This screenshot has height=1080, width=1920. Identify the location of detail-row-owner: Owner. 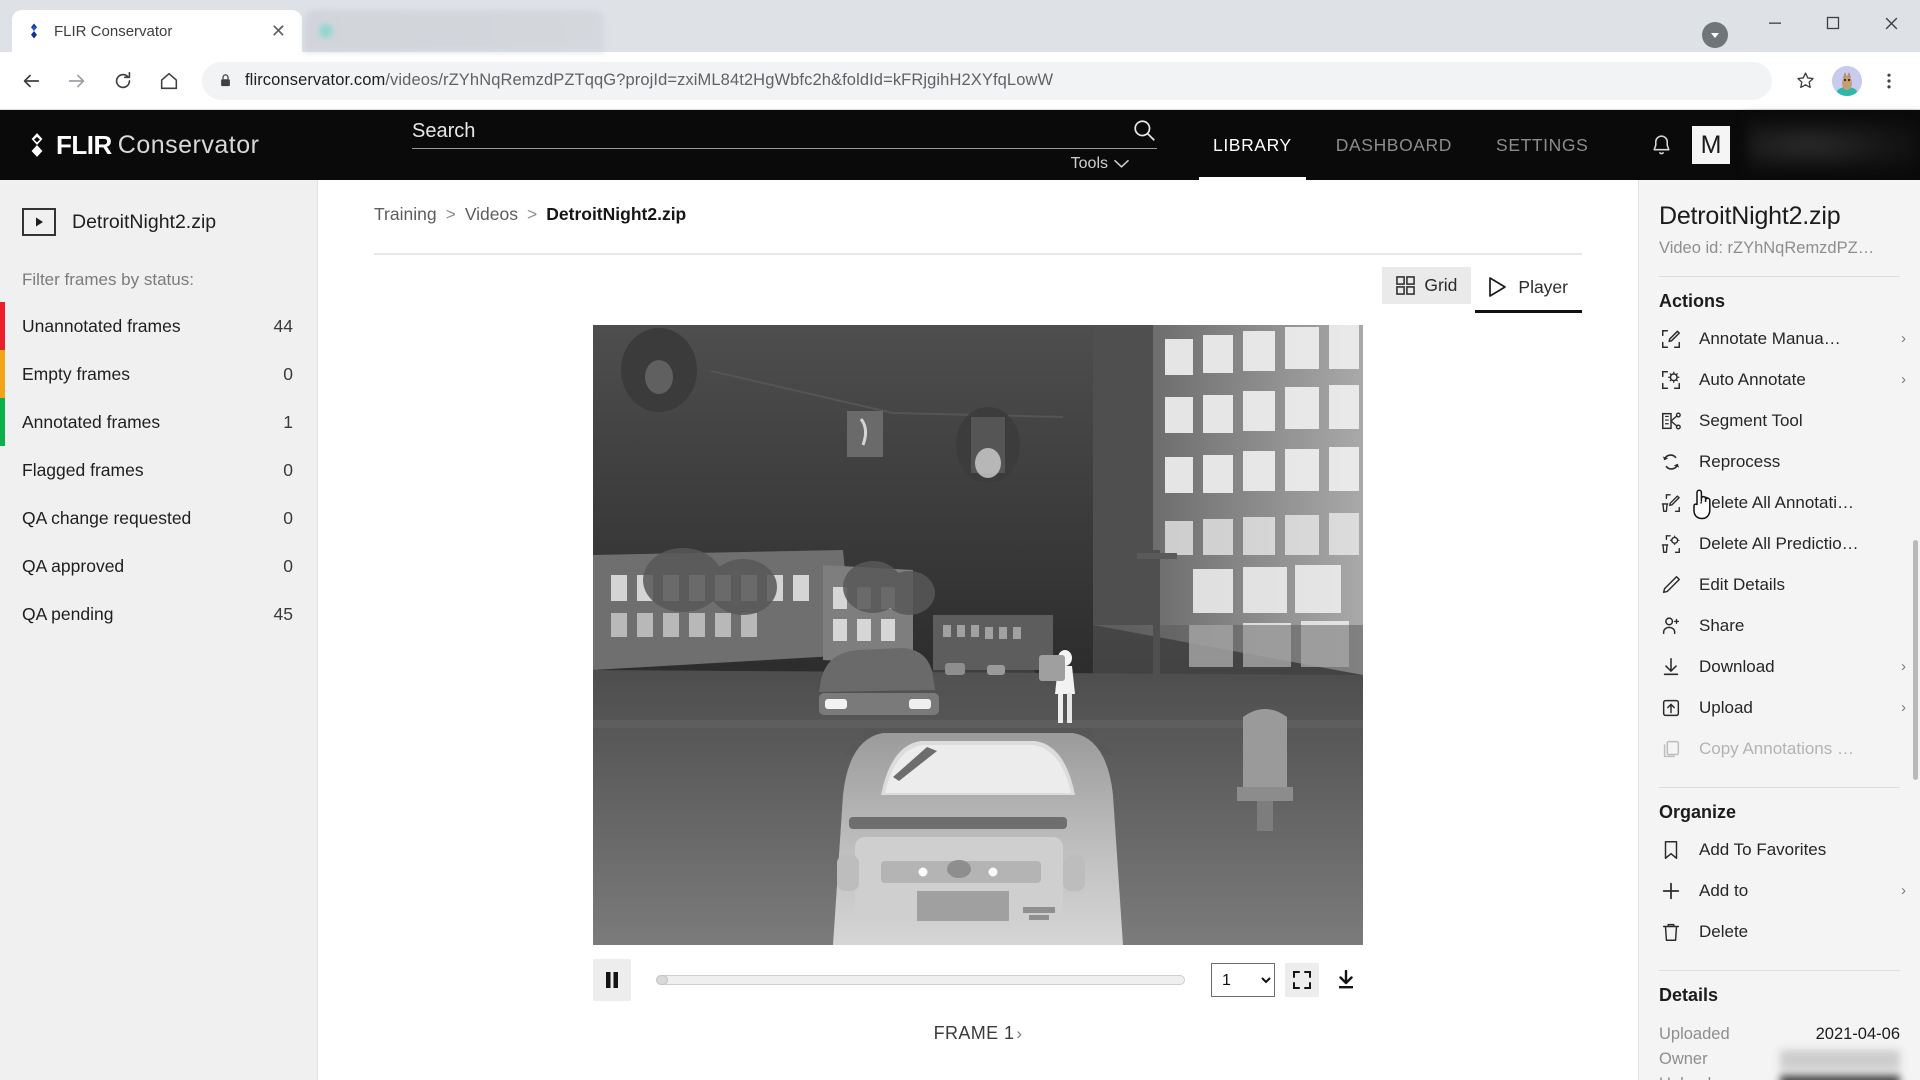
(1779, 1059).